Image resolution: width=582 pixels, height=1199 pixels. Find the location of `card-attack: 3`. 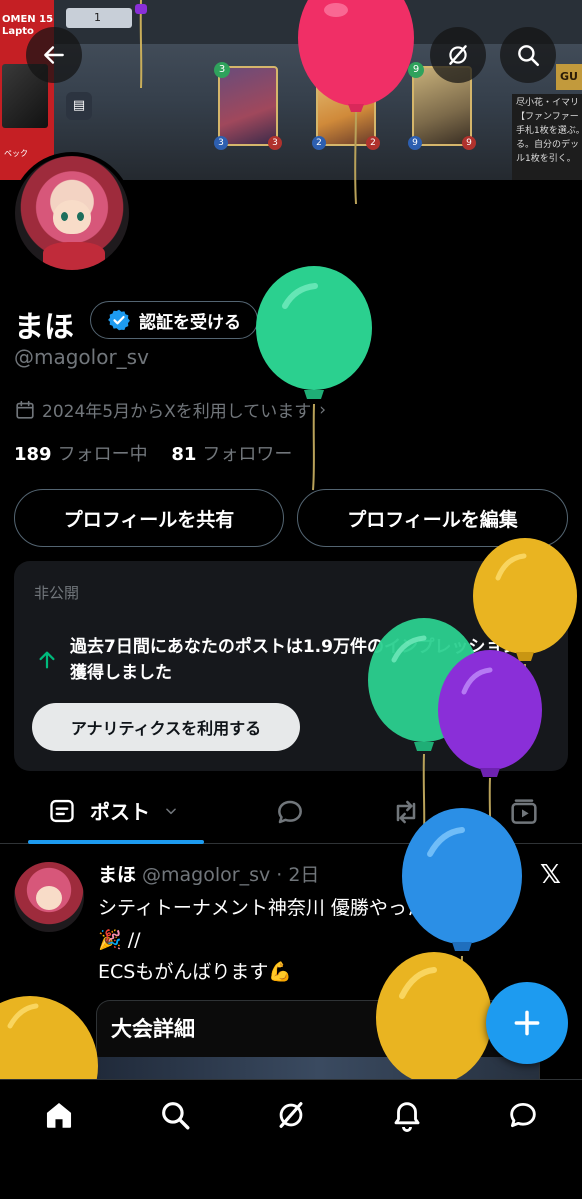

card-attack: 3 is located at coordinates (221, 143).